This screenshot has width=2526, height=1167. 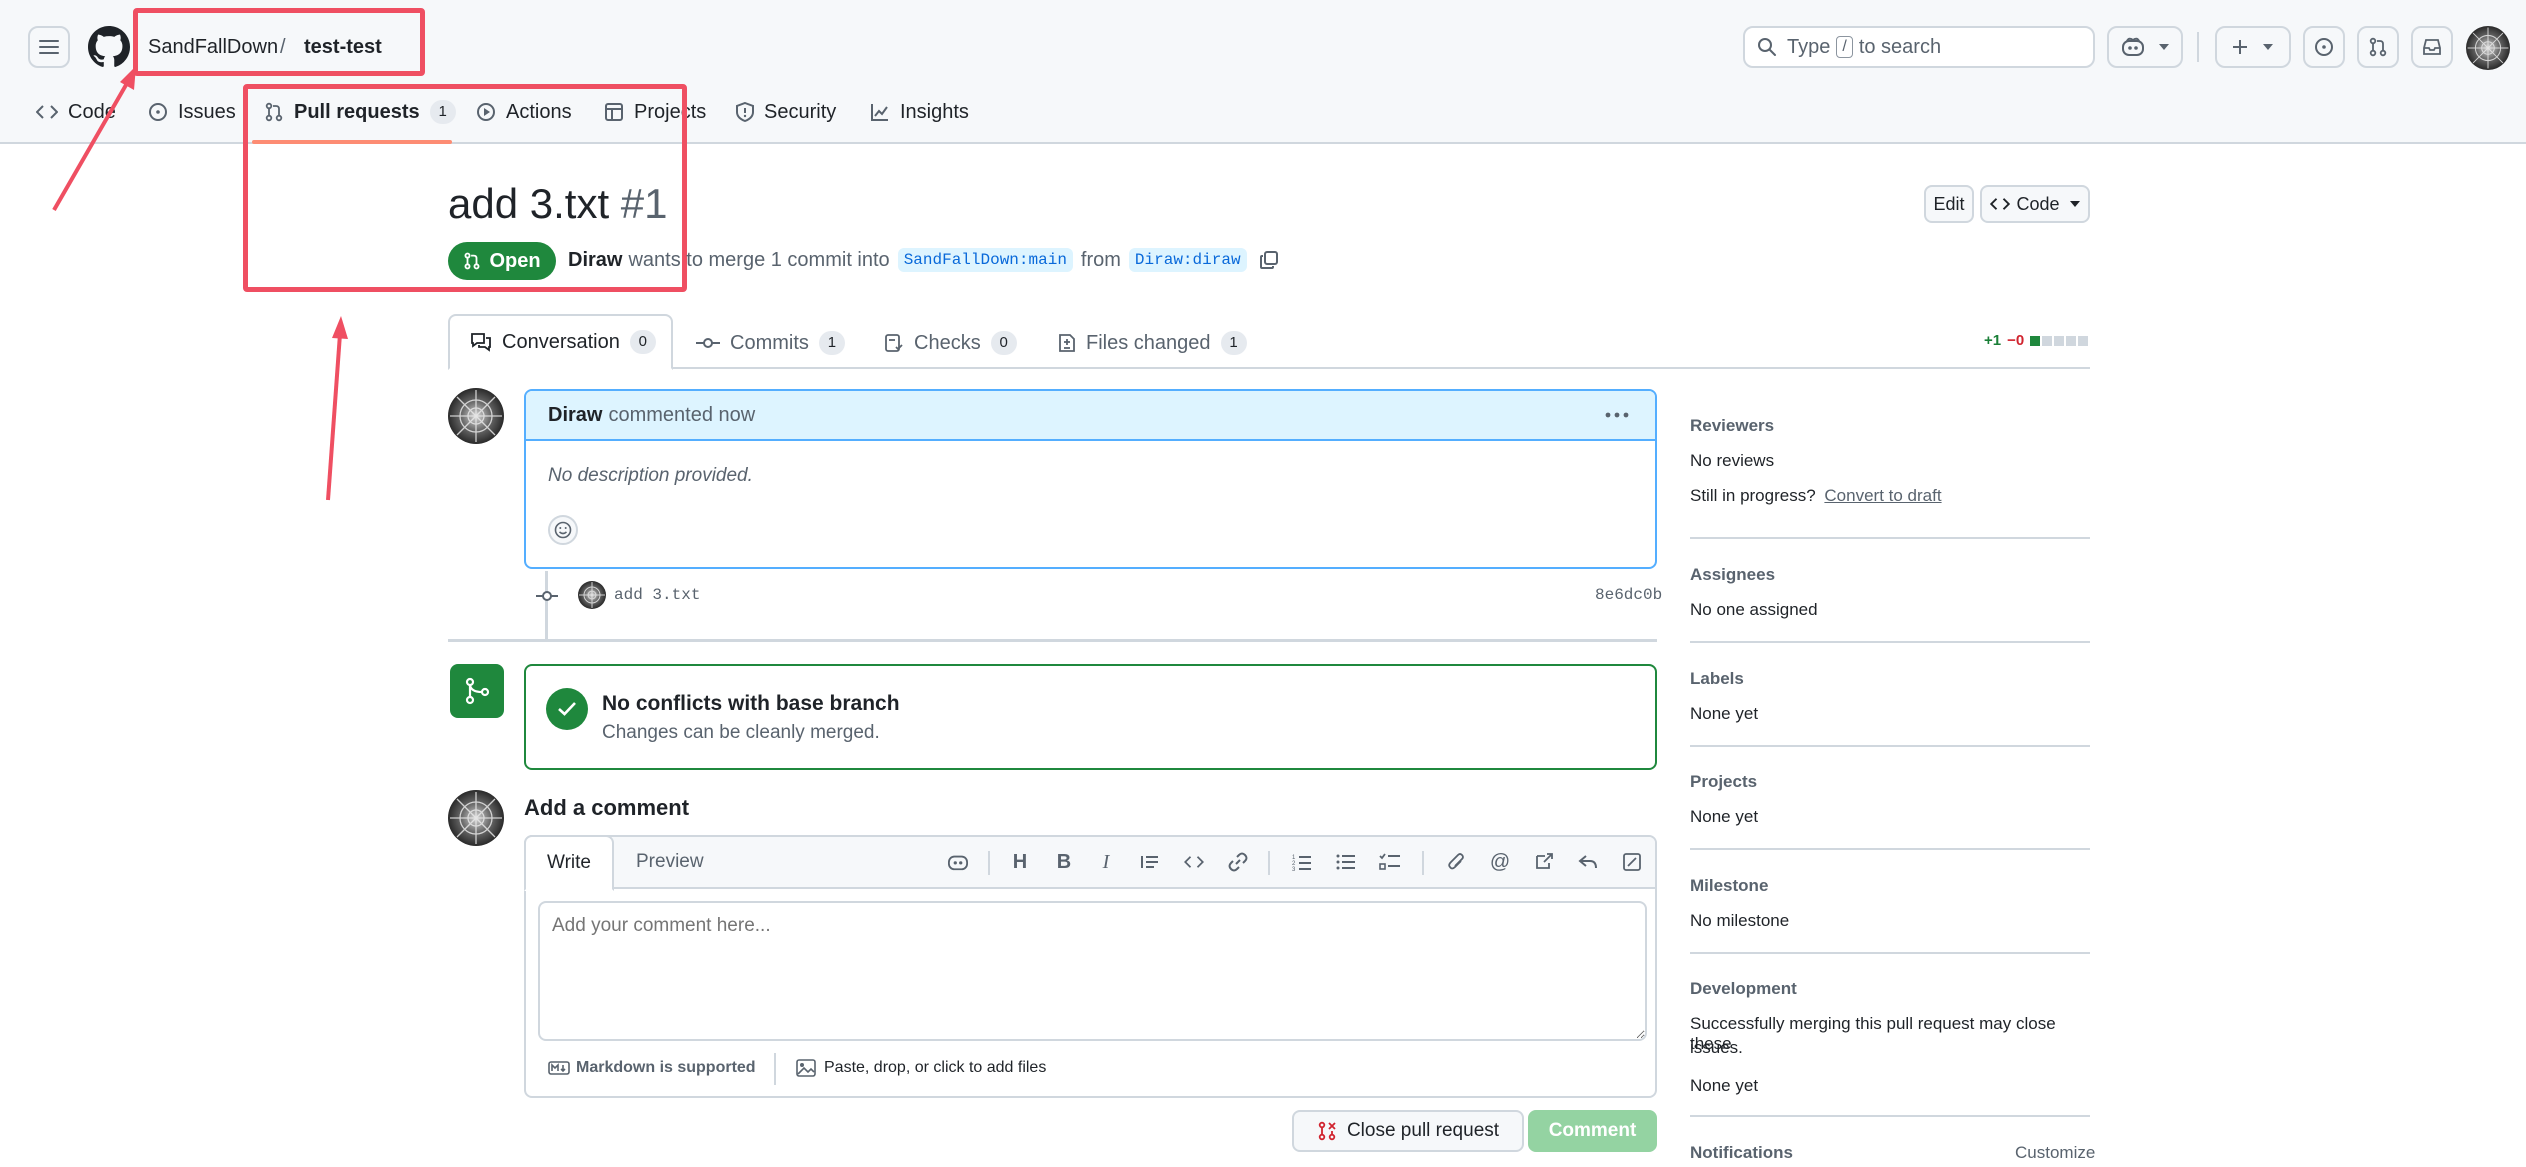 What do you see at coordinates (558, 204) in the screenshot?
I see `page-title: add 3.txt #1` at bounding box center [558, 204].